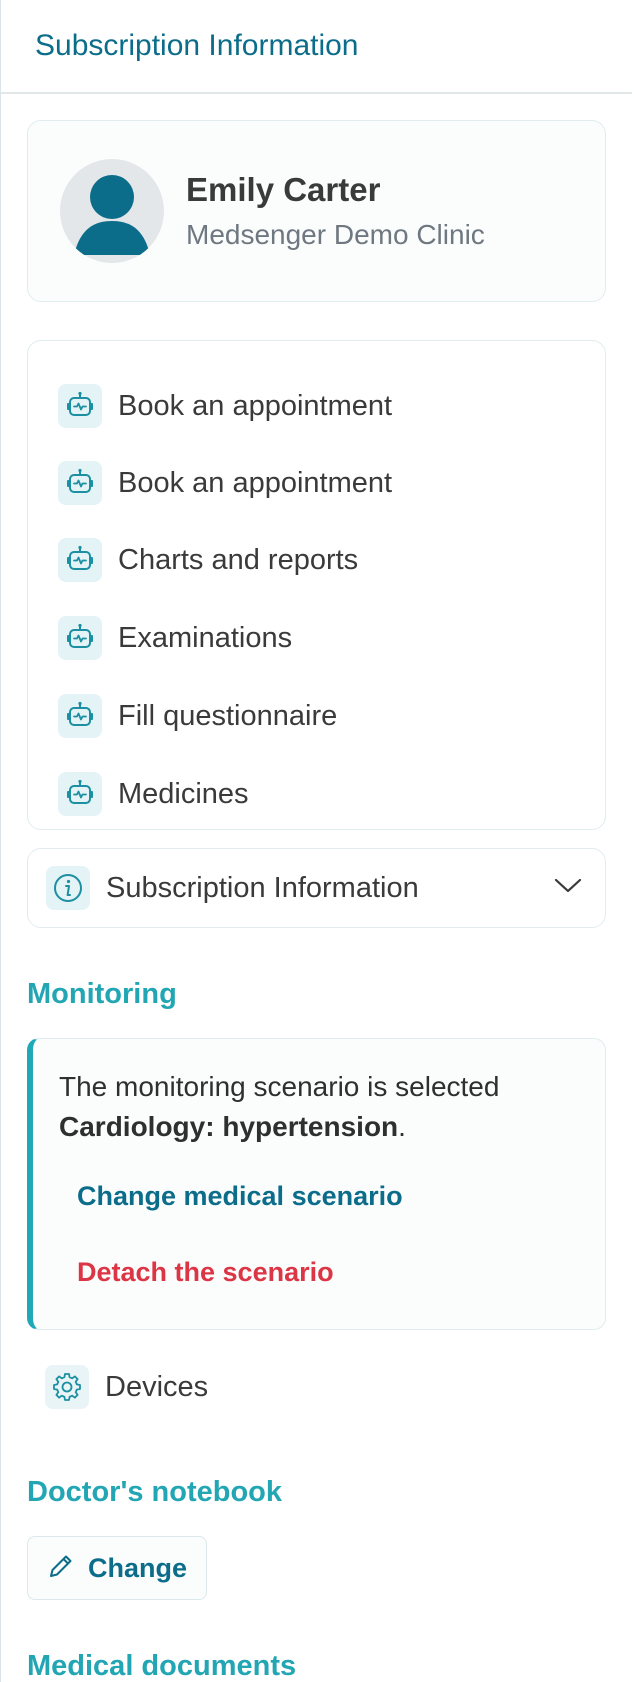 This screenshot has width=634, height=1682. I want to click on avatar, so click(112, 211).